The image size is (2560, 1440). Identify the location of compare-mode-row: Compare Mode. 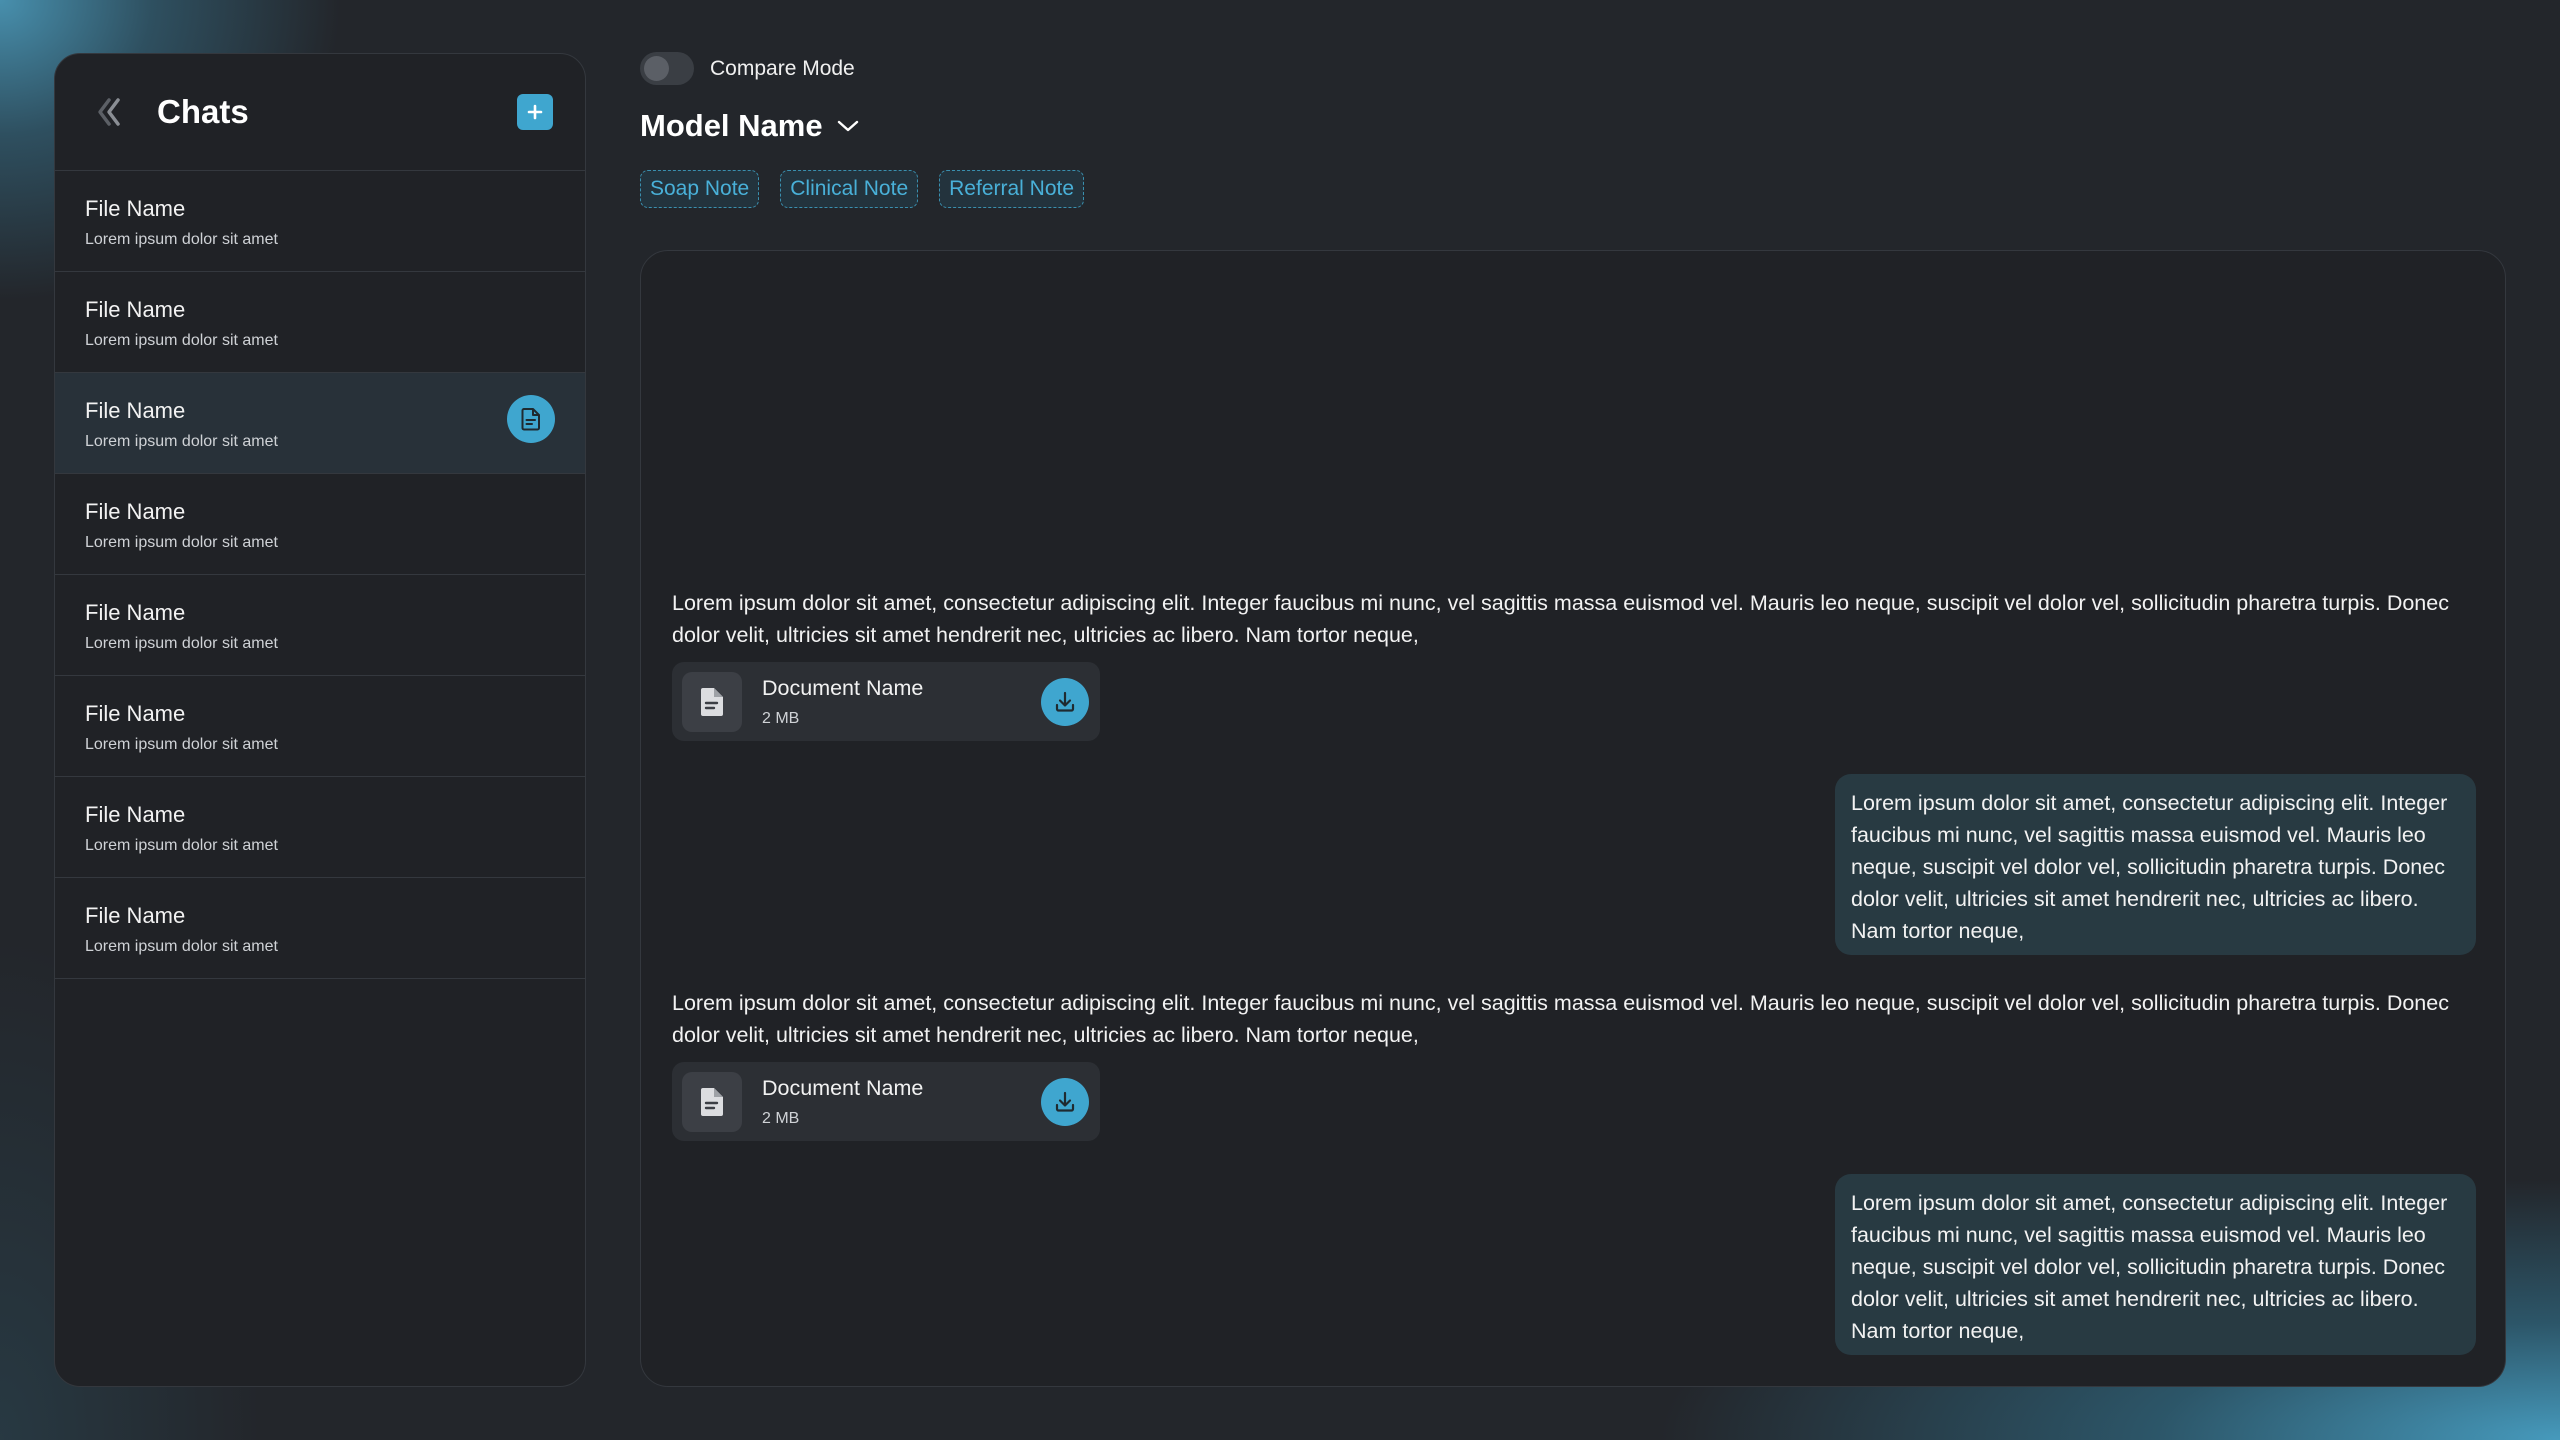
(747, 68).